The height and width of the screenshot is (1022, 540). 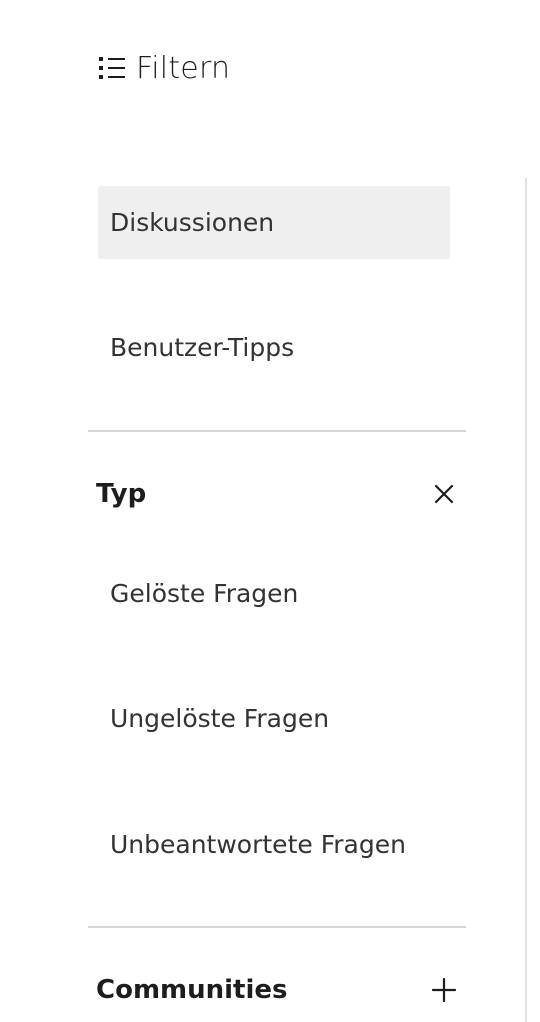 I want to click on filter-option-ungeloeste-fragen: Ungelöste Fragen, so click(x=274, y=718).